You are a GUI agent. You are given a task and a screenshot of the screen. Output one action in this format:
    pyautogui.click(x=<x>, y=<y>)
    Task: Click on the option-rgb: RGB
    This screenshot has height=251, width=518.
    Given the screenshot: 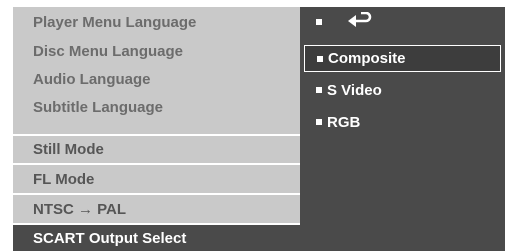 What is the action you would take?
    pyautogui.click(x=338, y=122)
    